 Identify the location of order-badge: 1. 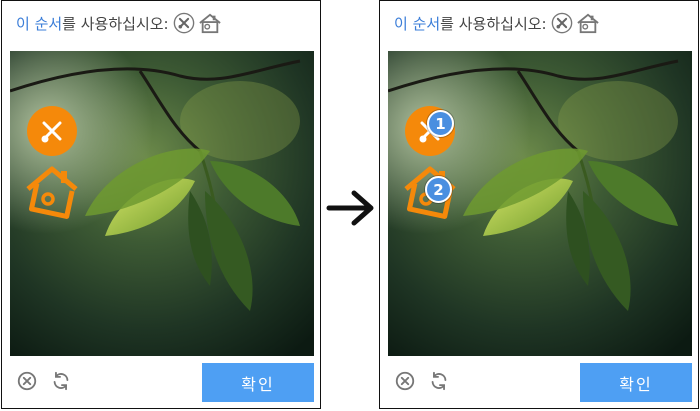
(440, 123).